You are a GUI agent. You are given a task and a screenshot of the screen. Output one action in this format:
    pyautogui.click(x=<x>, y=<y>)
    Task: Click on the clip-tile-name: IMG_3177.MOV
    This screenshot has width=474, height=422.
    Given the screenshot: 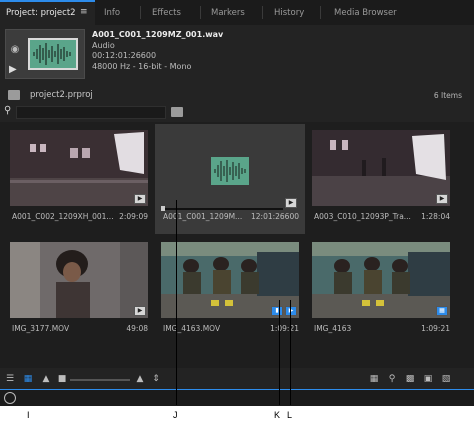 What is the action you would take?
    pyautogui.click(x=41, y=328)
    